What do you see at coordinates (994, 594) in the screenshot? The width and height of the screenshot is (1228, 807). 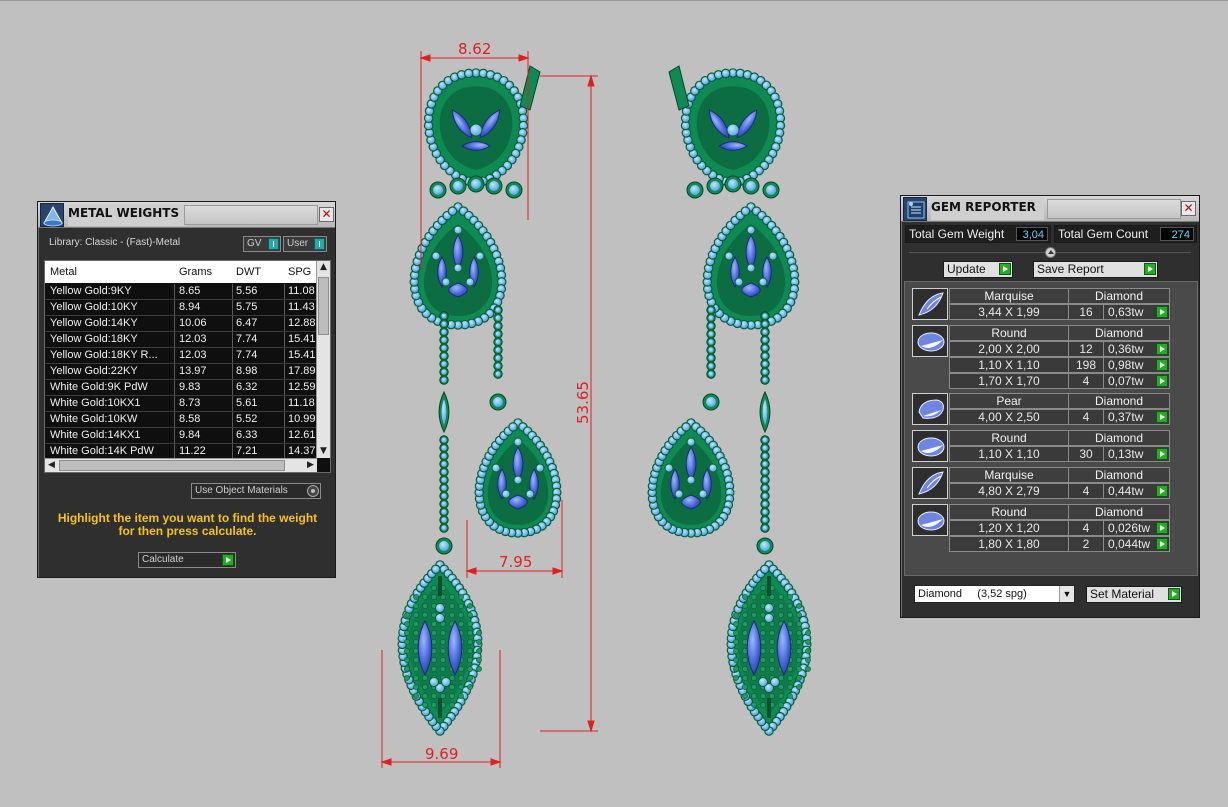 I see `material-select: Diamond (3,52 spg) ▼` at bounding box center [994, 594].